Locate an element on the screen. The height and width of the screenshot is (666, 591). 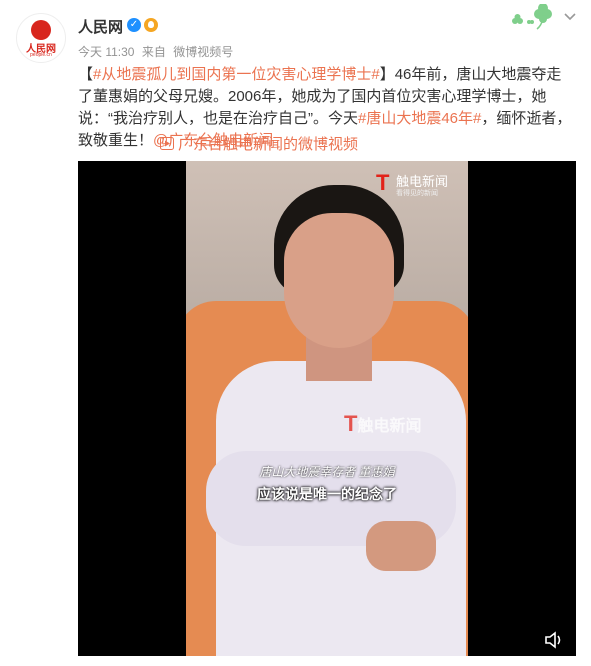
clover-icon is located at coordinates (532, 17).